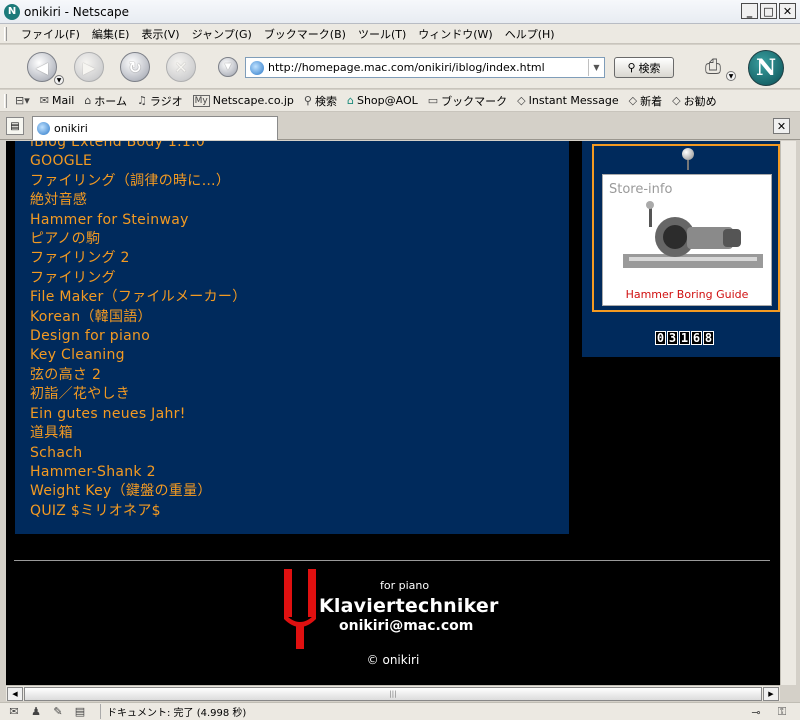 The width and height of the screenshot is (800, 720). I want to click on bookmark-mail: ✉ Mail, so click(57, 100).